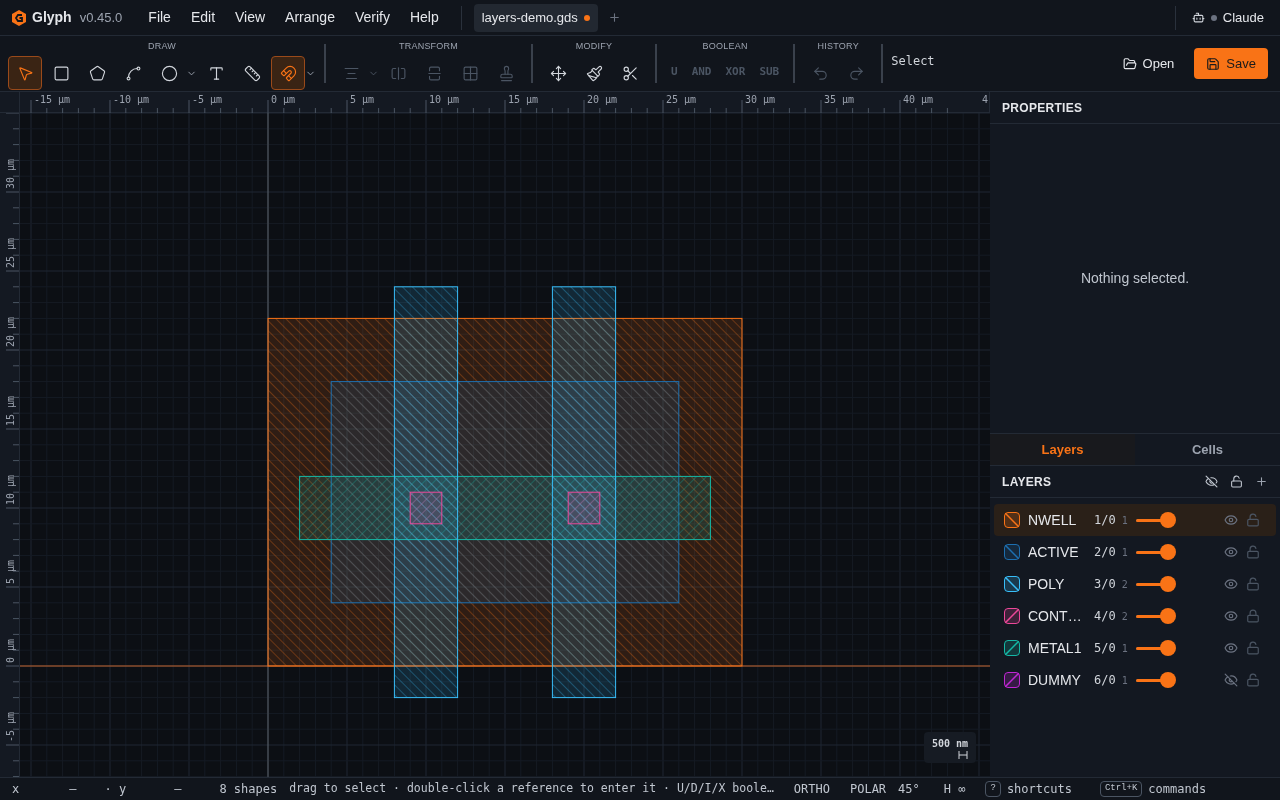  I want to click on document-tab: layers-demo.gds, so click(535, 17).